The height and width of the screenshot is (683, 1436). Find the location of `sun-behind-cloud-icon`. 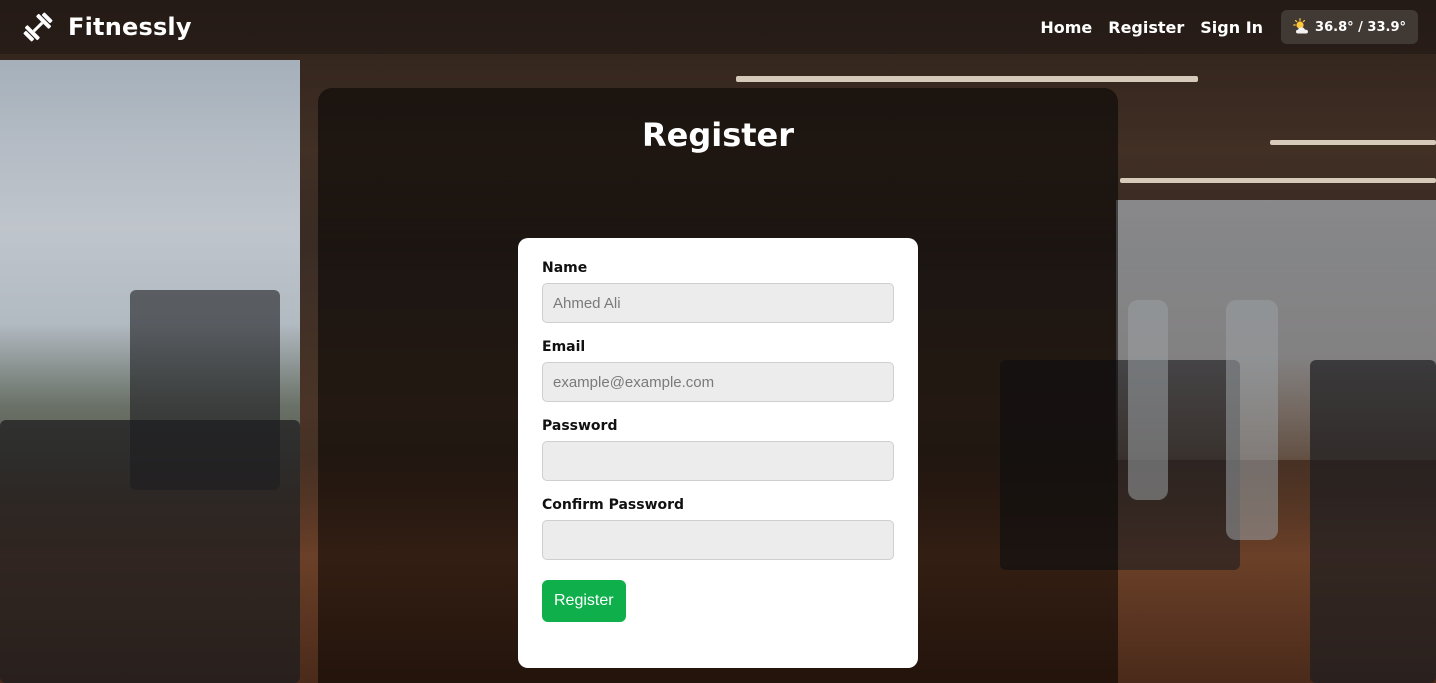

sun-behind-cloud-icon is located at coordinates (1301, 26).